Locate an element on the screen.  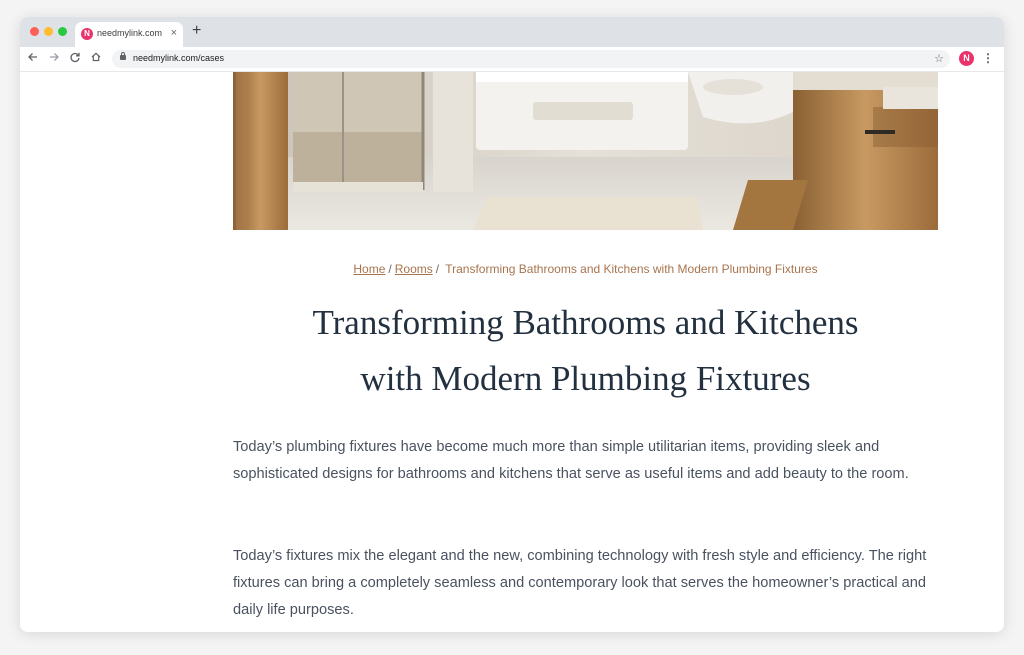
browser-toolbar: needmylink.com/cases ☆ N ⋮ is located at coordinates (512, 59).